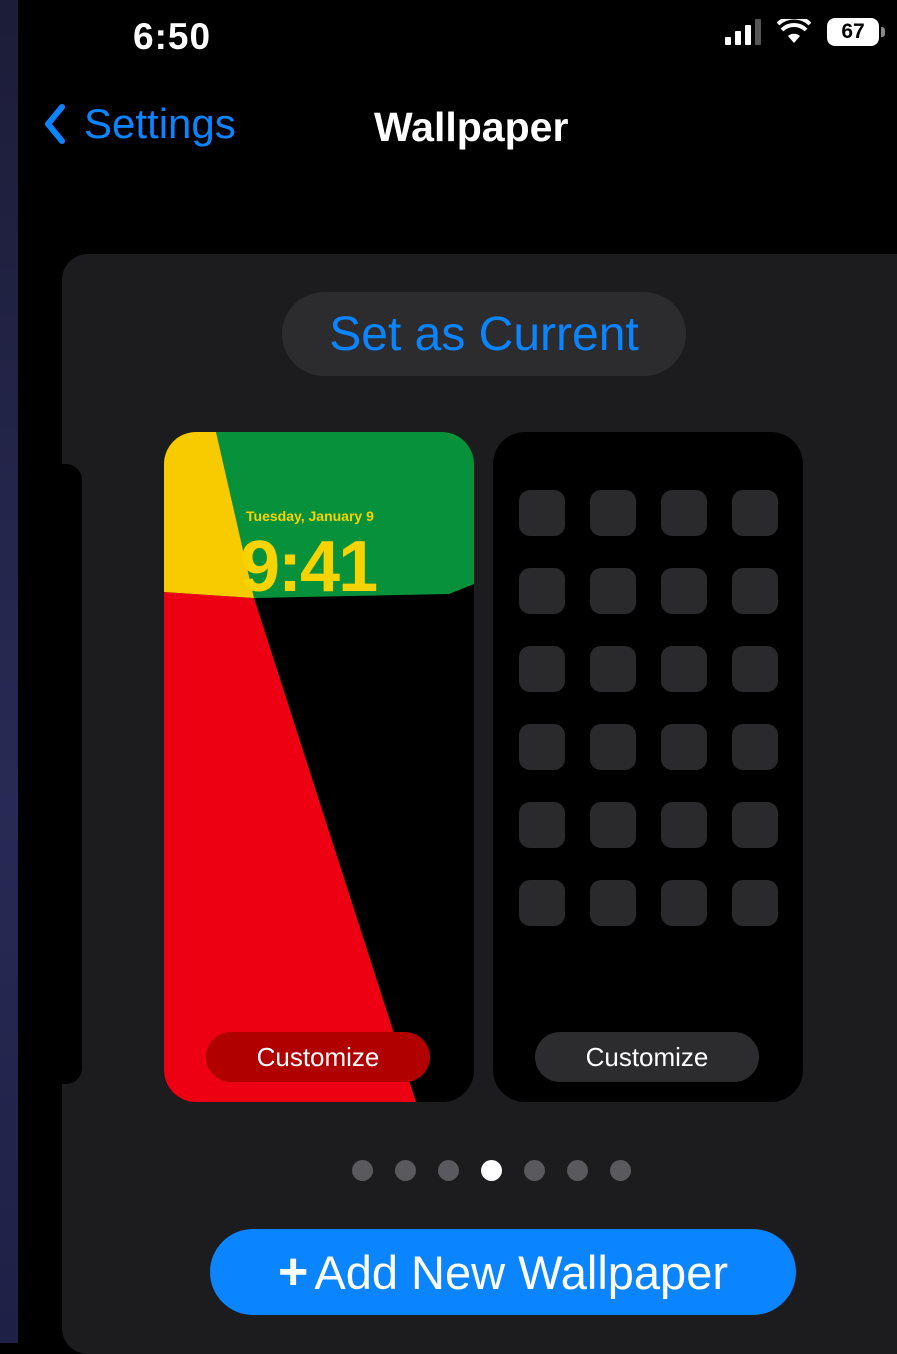 The image size is (897, 1354). I want to click on page-indicator, so click(491, 1170).